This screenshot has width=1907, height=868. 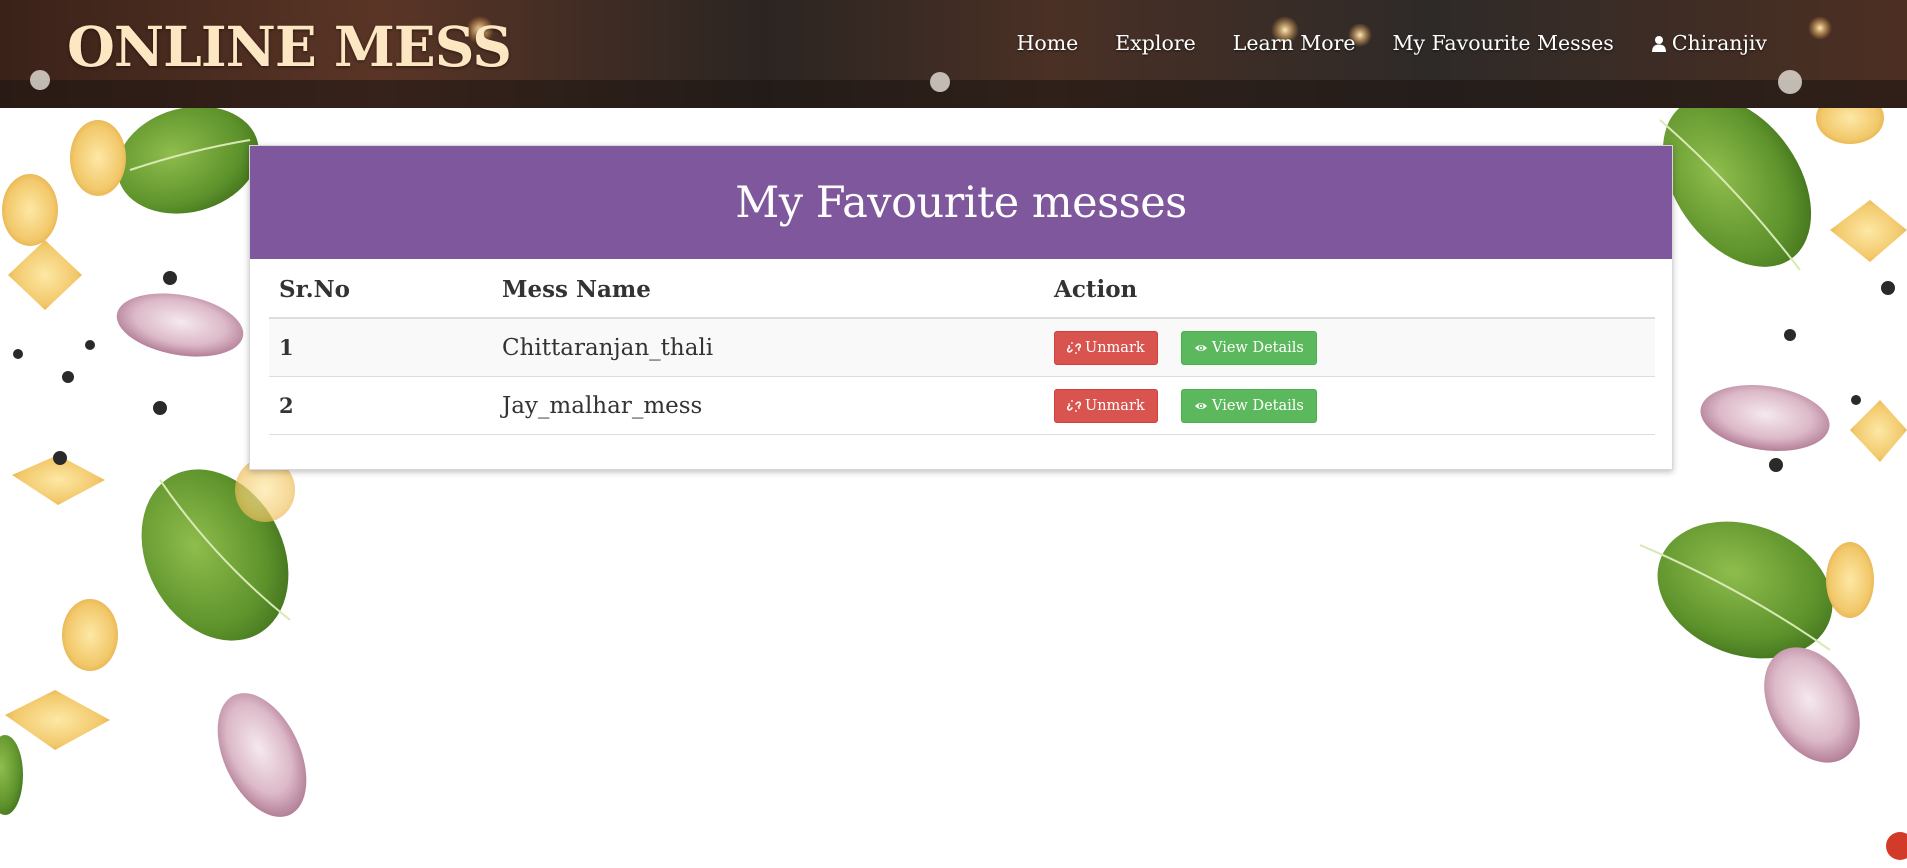 What do you see at coordinates (380, 405) in the screenshot?
I see `row-srno: 2` at bounding box center [380, 405].